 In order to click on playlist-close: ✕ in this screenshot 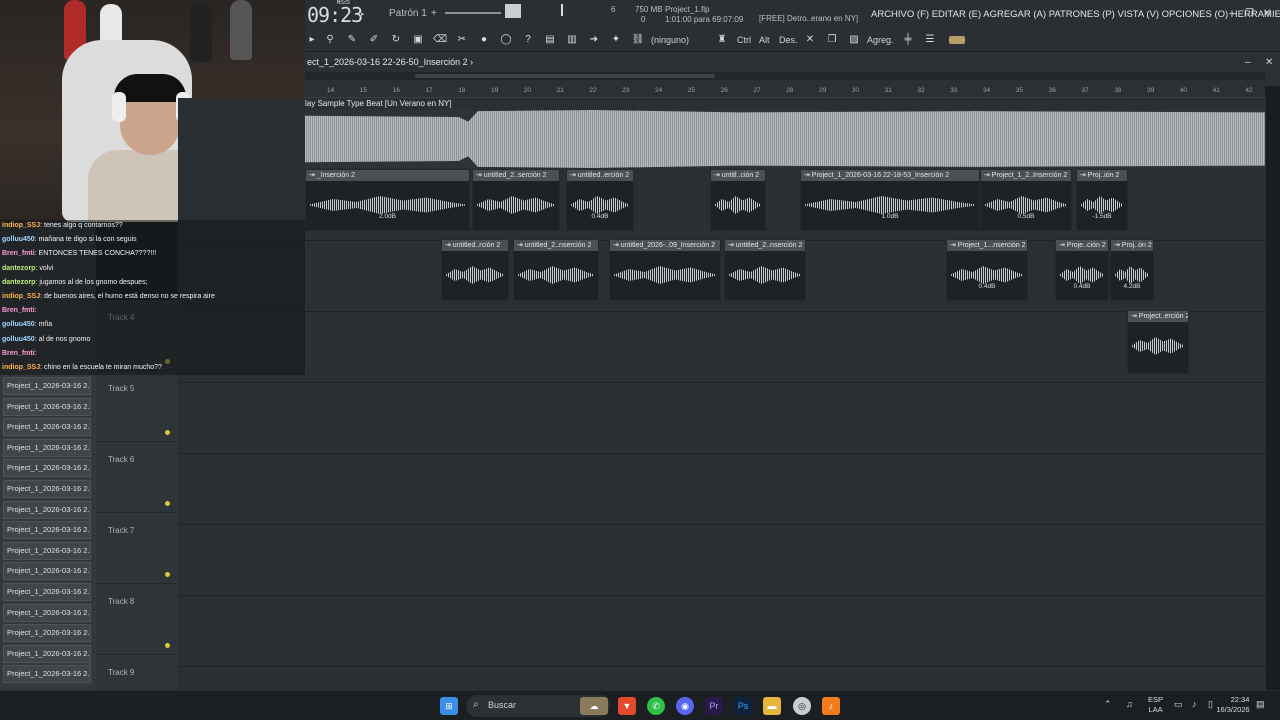, I will do `click(1269, 62)`.